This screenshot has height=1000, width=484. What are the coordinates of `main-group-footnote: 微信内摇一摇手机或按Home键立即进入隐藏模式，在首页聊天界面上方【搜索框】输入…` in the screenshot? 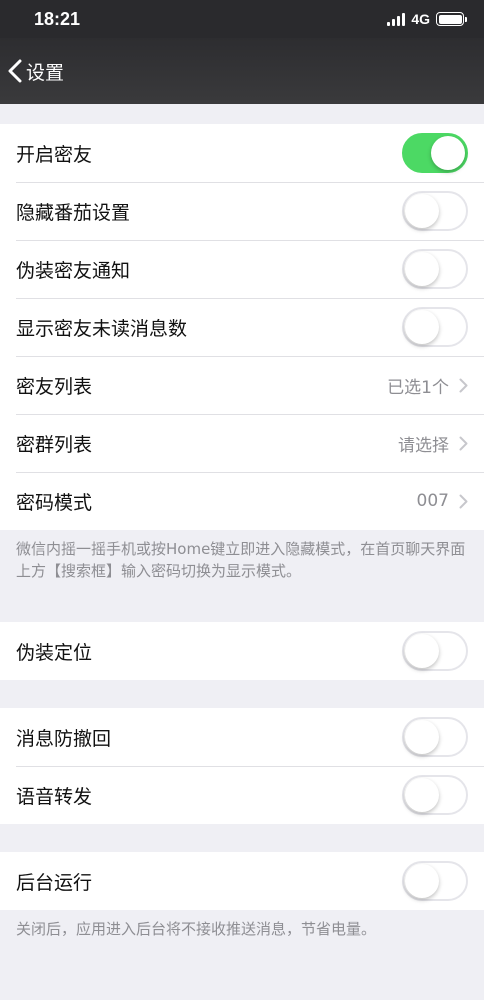 It's located at (241, 560).